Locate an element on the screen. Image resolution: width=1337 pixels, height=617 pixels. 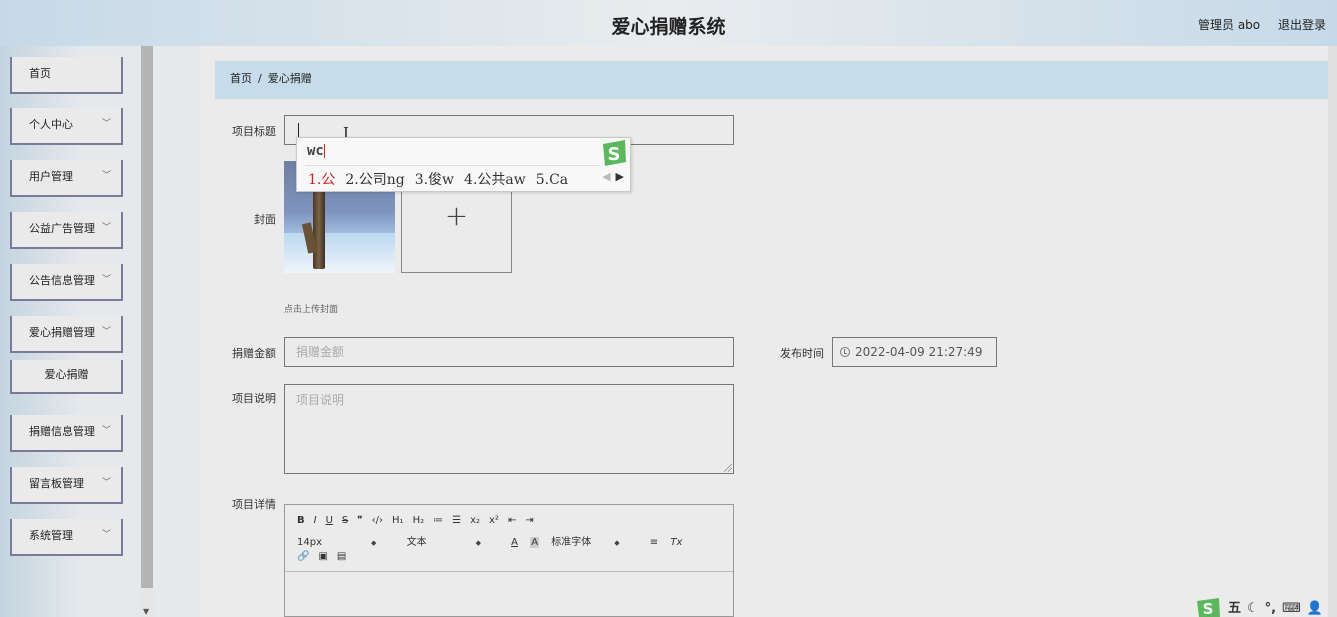
sidebar-item-label: 捐赠信息管理 is located at coordinates (62, 431).